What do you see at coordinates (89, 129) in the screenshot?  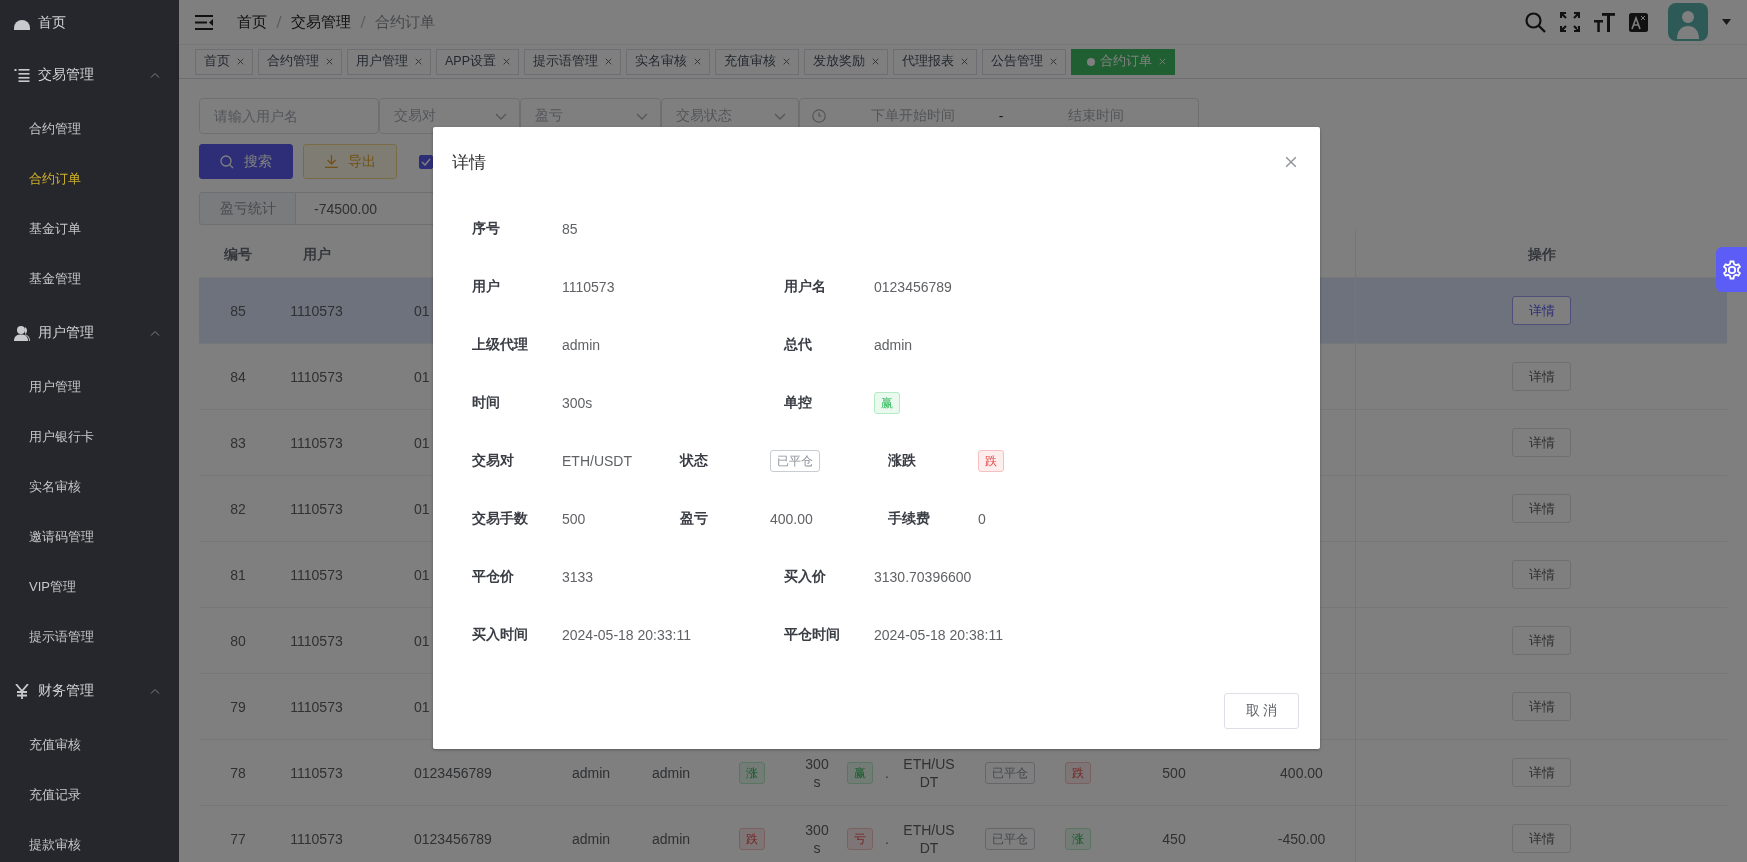 I see `sidebar-item: 合约管理` at bounding box center [89, 129].